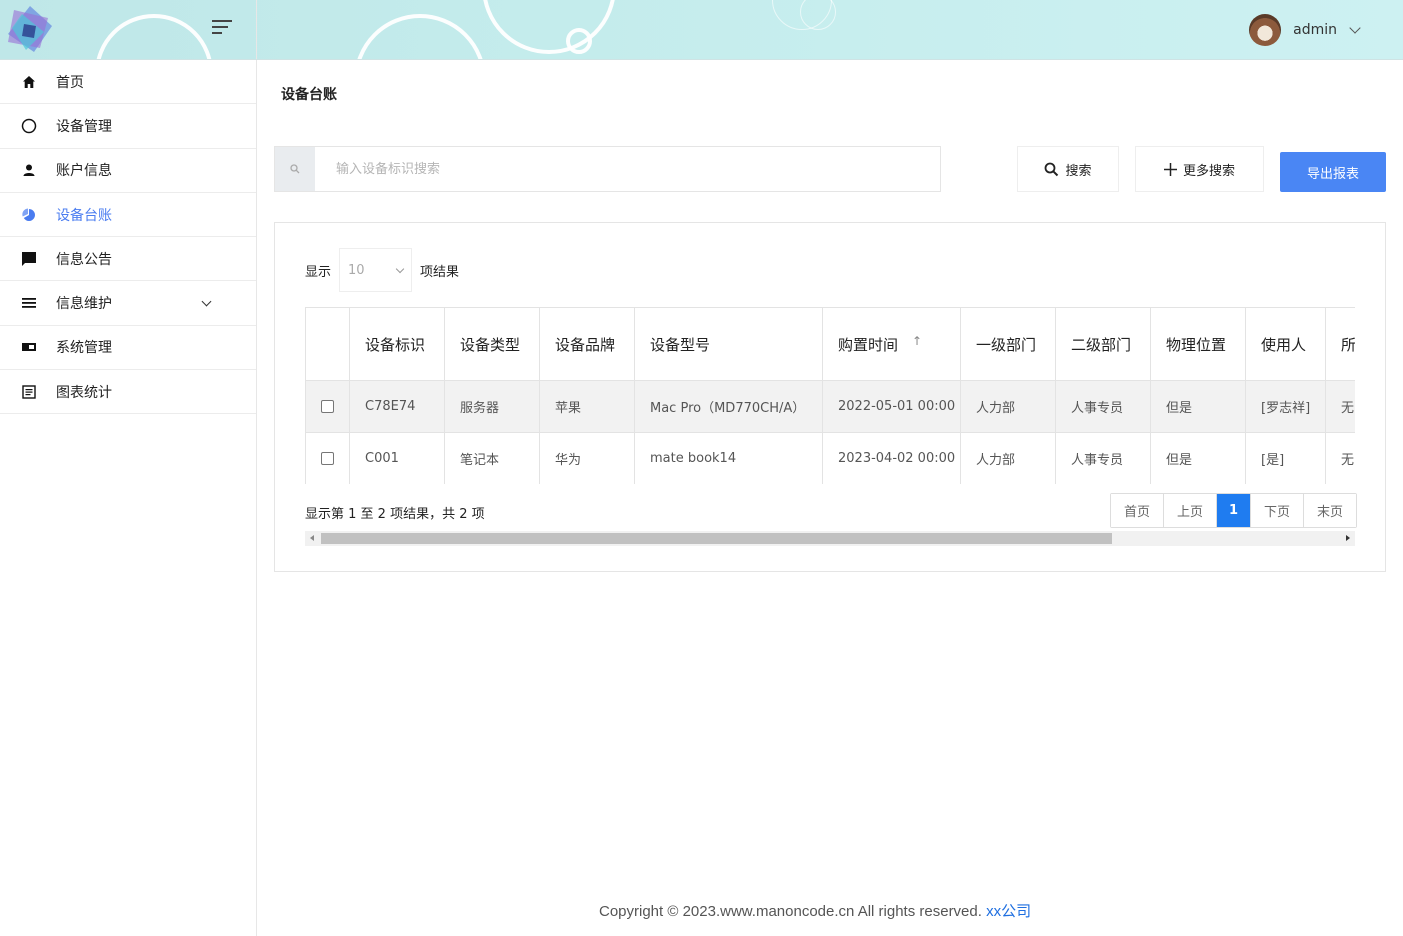 This screenshot has width=1403, height=936. What do you see at coordinates (128, 303) in the screenshot?
I see `sidebar-item-info-maintenance: 信息维护` at bounding box center [128, 303].